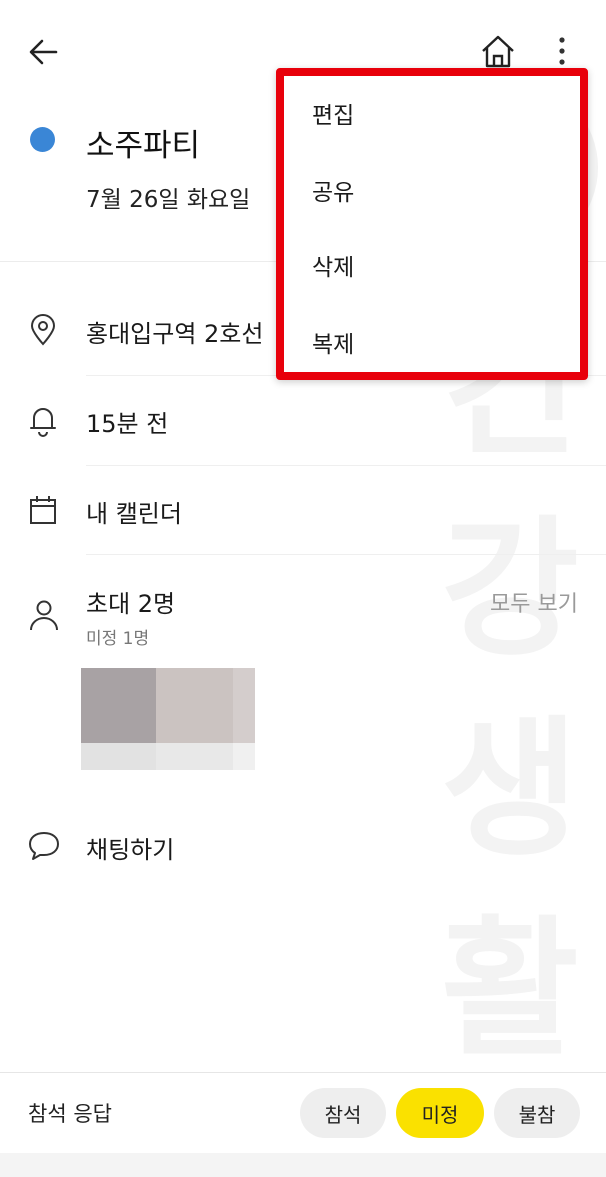 This screenshot has width=606, height=1177. What do you see at coordinates (303, 511) in the screenshot?
I see `calendar-row: 내 캘린더` at bounding box center [303, 511].